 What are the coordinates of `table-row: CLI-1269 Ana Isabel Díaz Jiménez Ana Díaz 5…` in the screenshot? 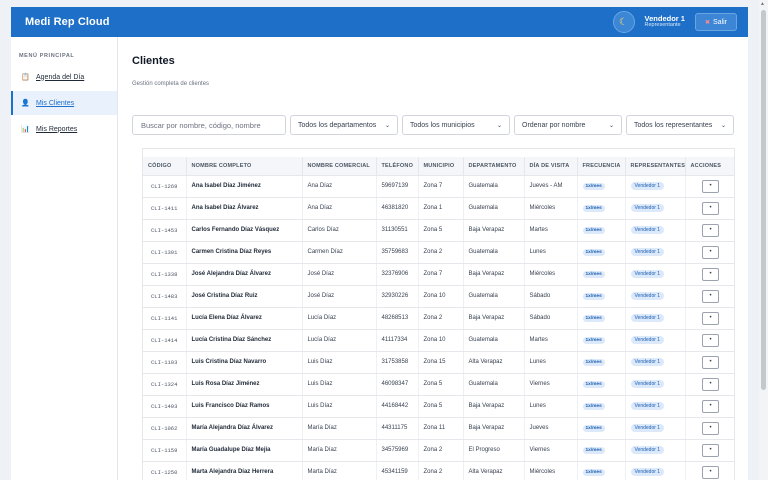 It's located at (438, 186).